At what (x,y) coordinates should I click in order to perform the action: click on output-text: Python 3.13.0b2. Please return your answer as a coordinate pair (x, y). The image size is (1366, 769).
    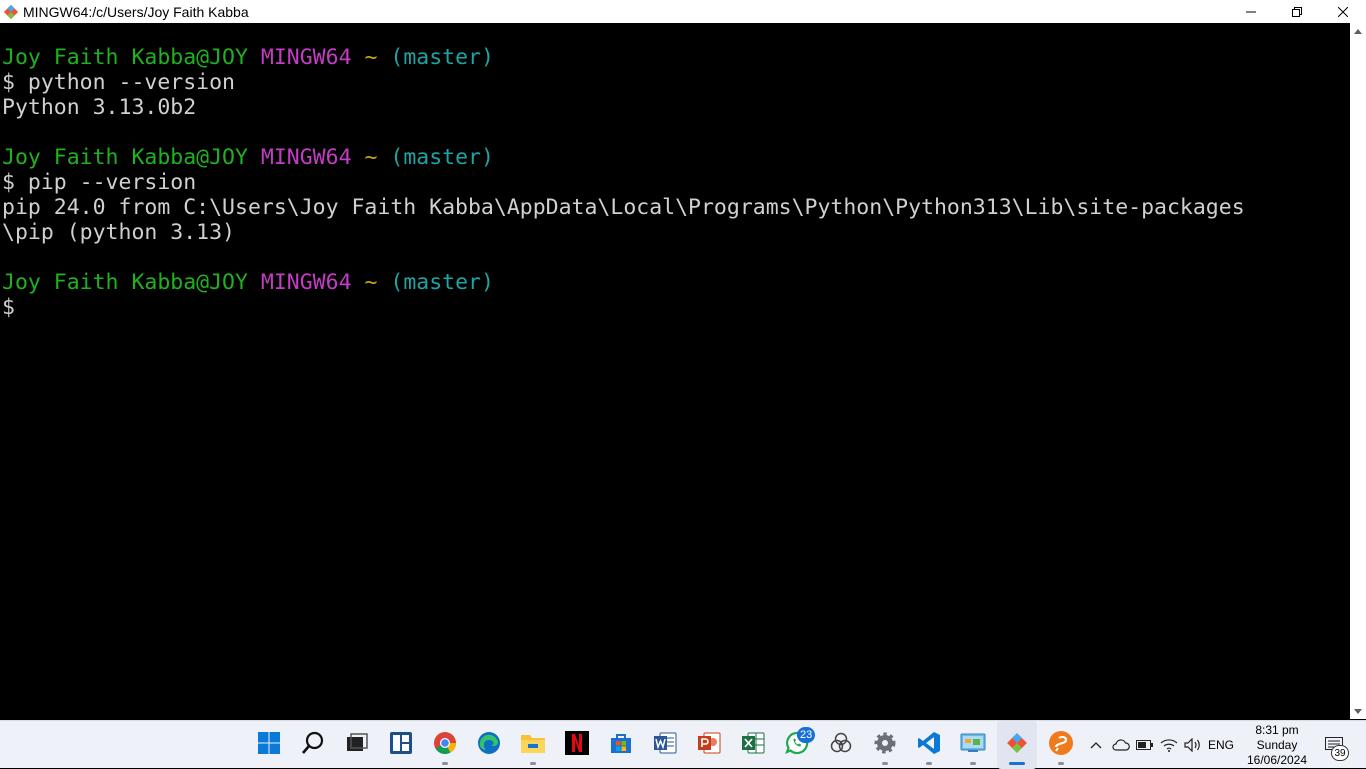
    Looking at the image, I should click on (99, 107).